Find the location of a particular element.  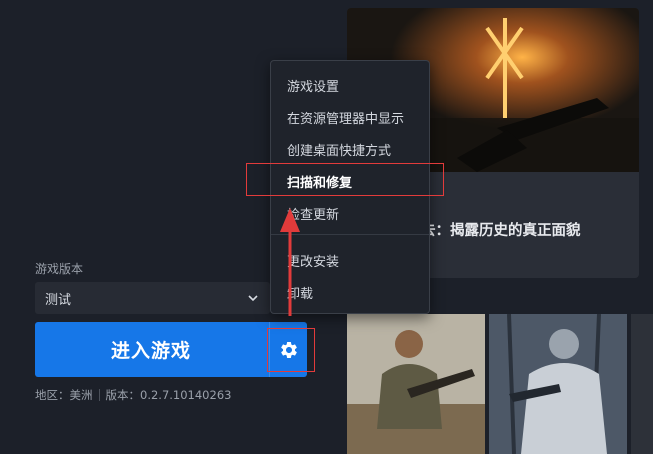

region-text: 地区：美洲 is located at coordinates (64, 395).